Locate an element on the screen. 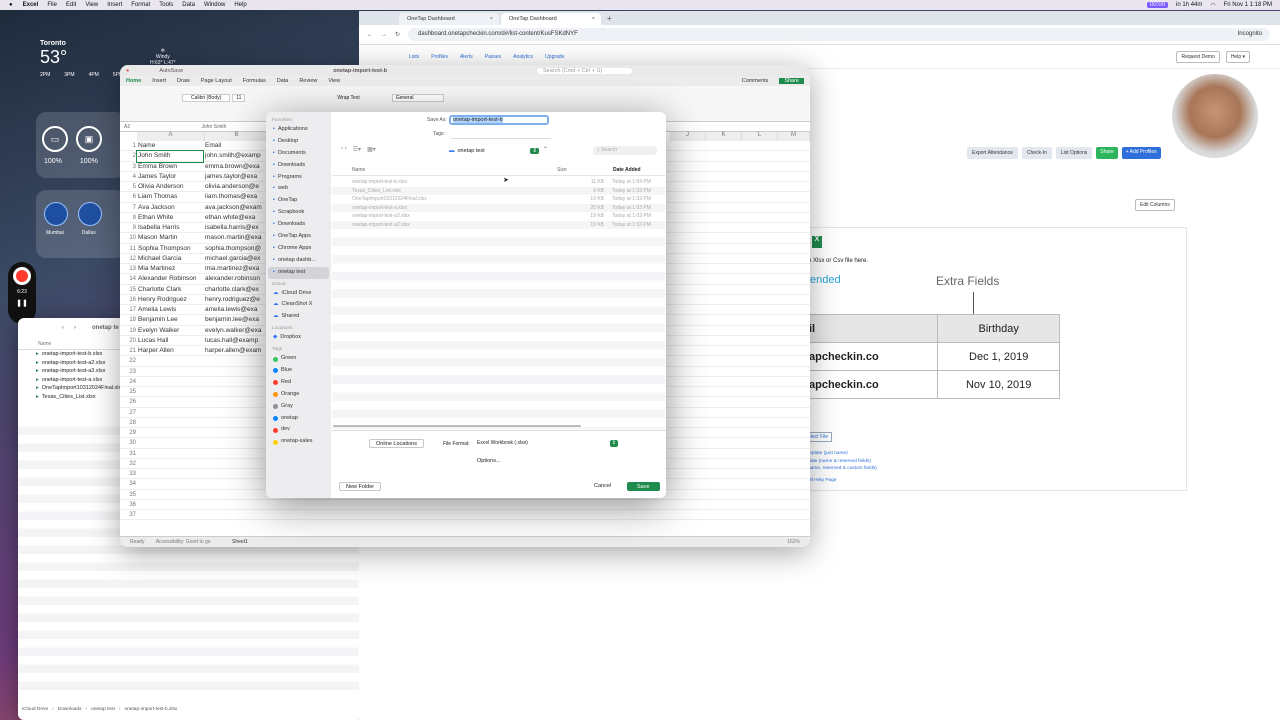 The image size is (1280, 720). horizontal-scrollbar is located at coordinates (457, 426).